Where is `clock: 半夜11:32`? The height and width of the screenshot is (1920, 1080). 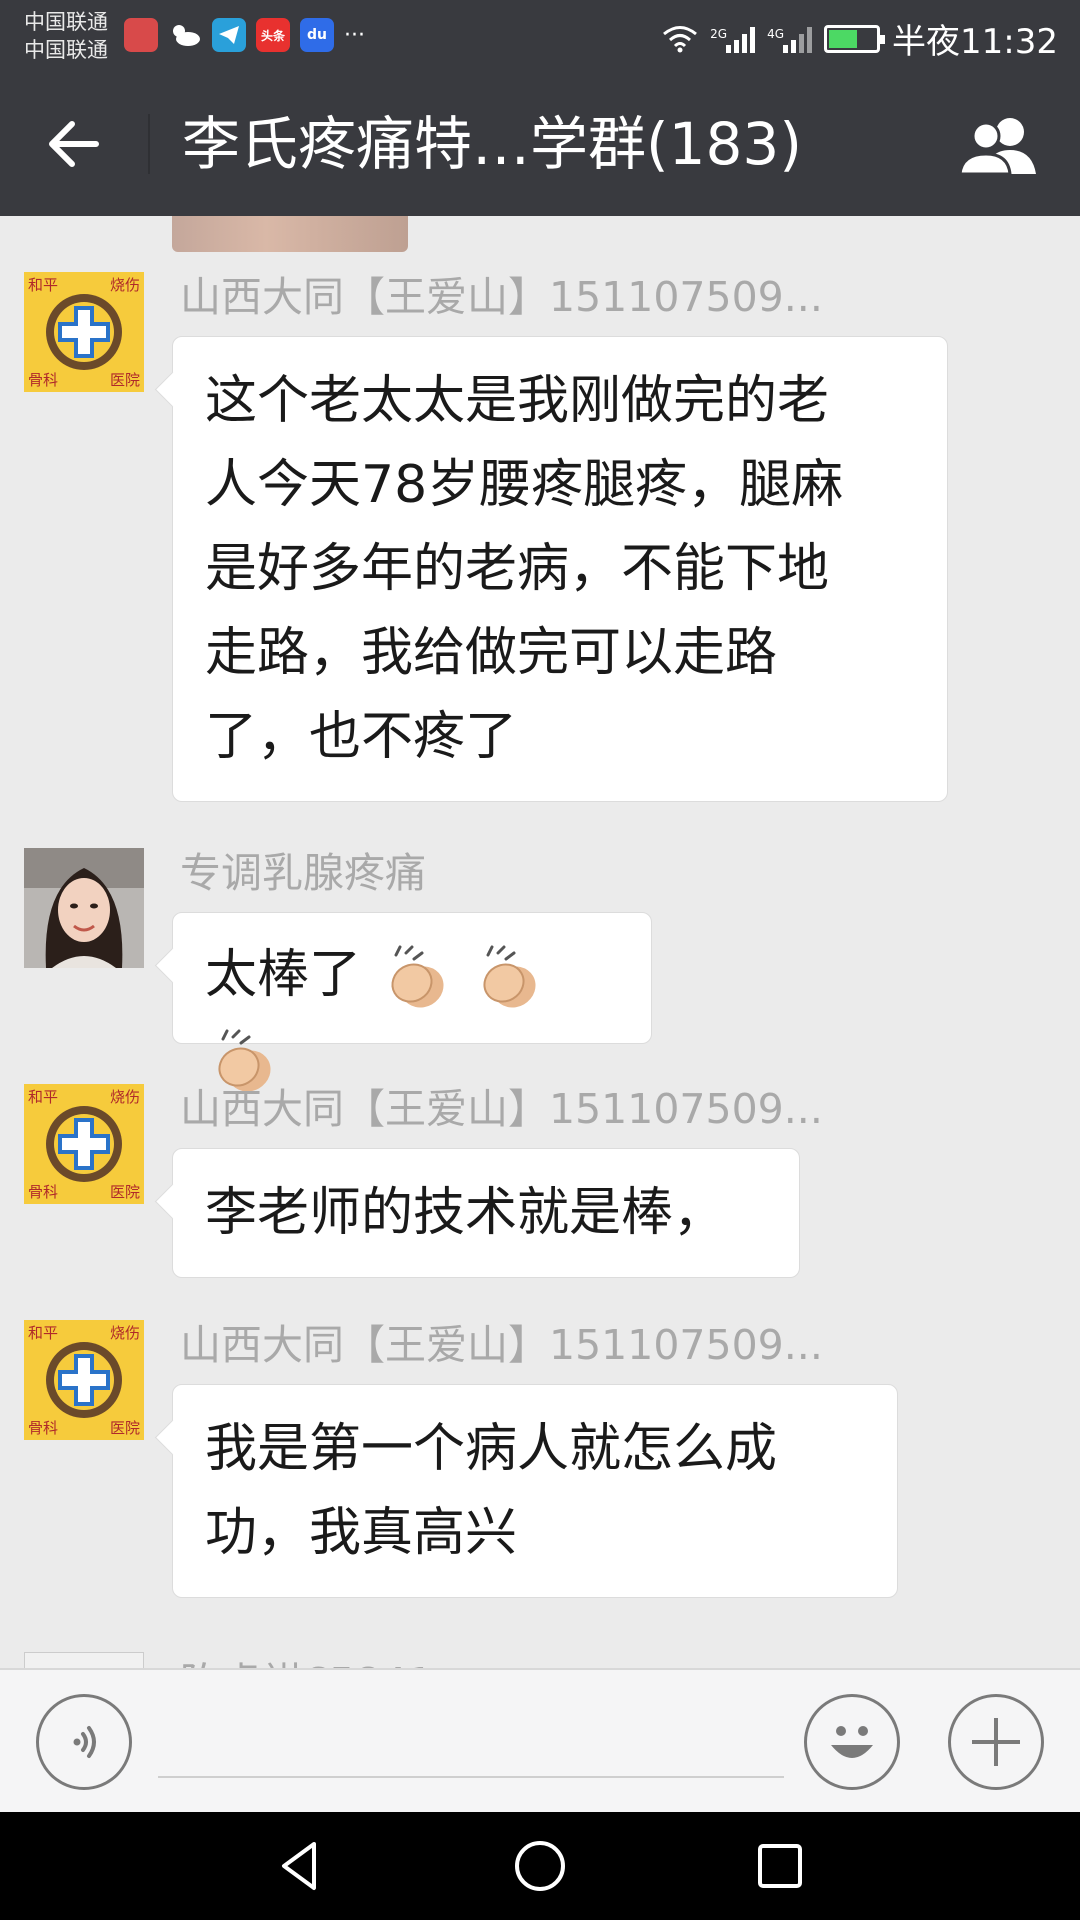
clock: 半夜11:32 is located at coordinates (975, 42).